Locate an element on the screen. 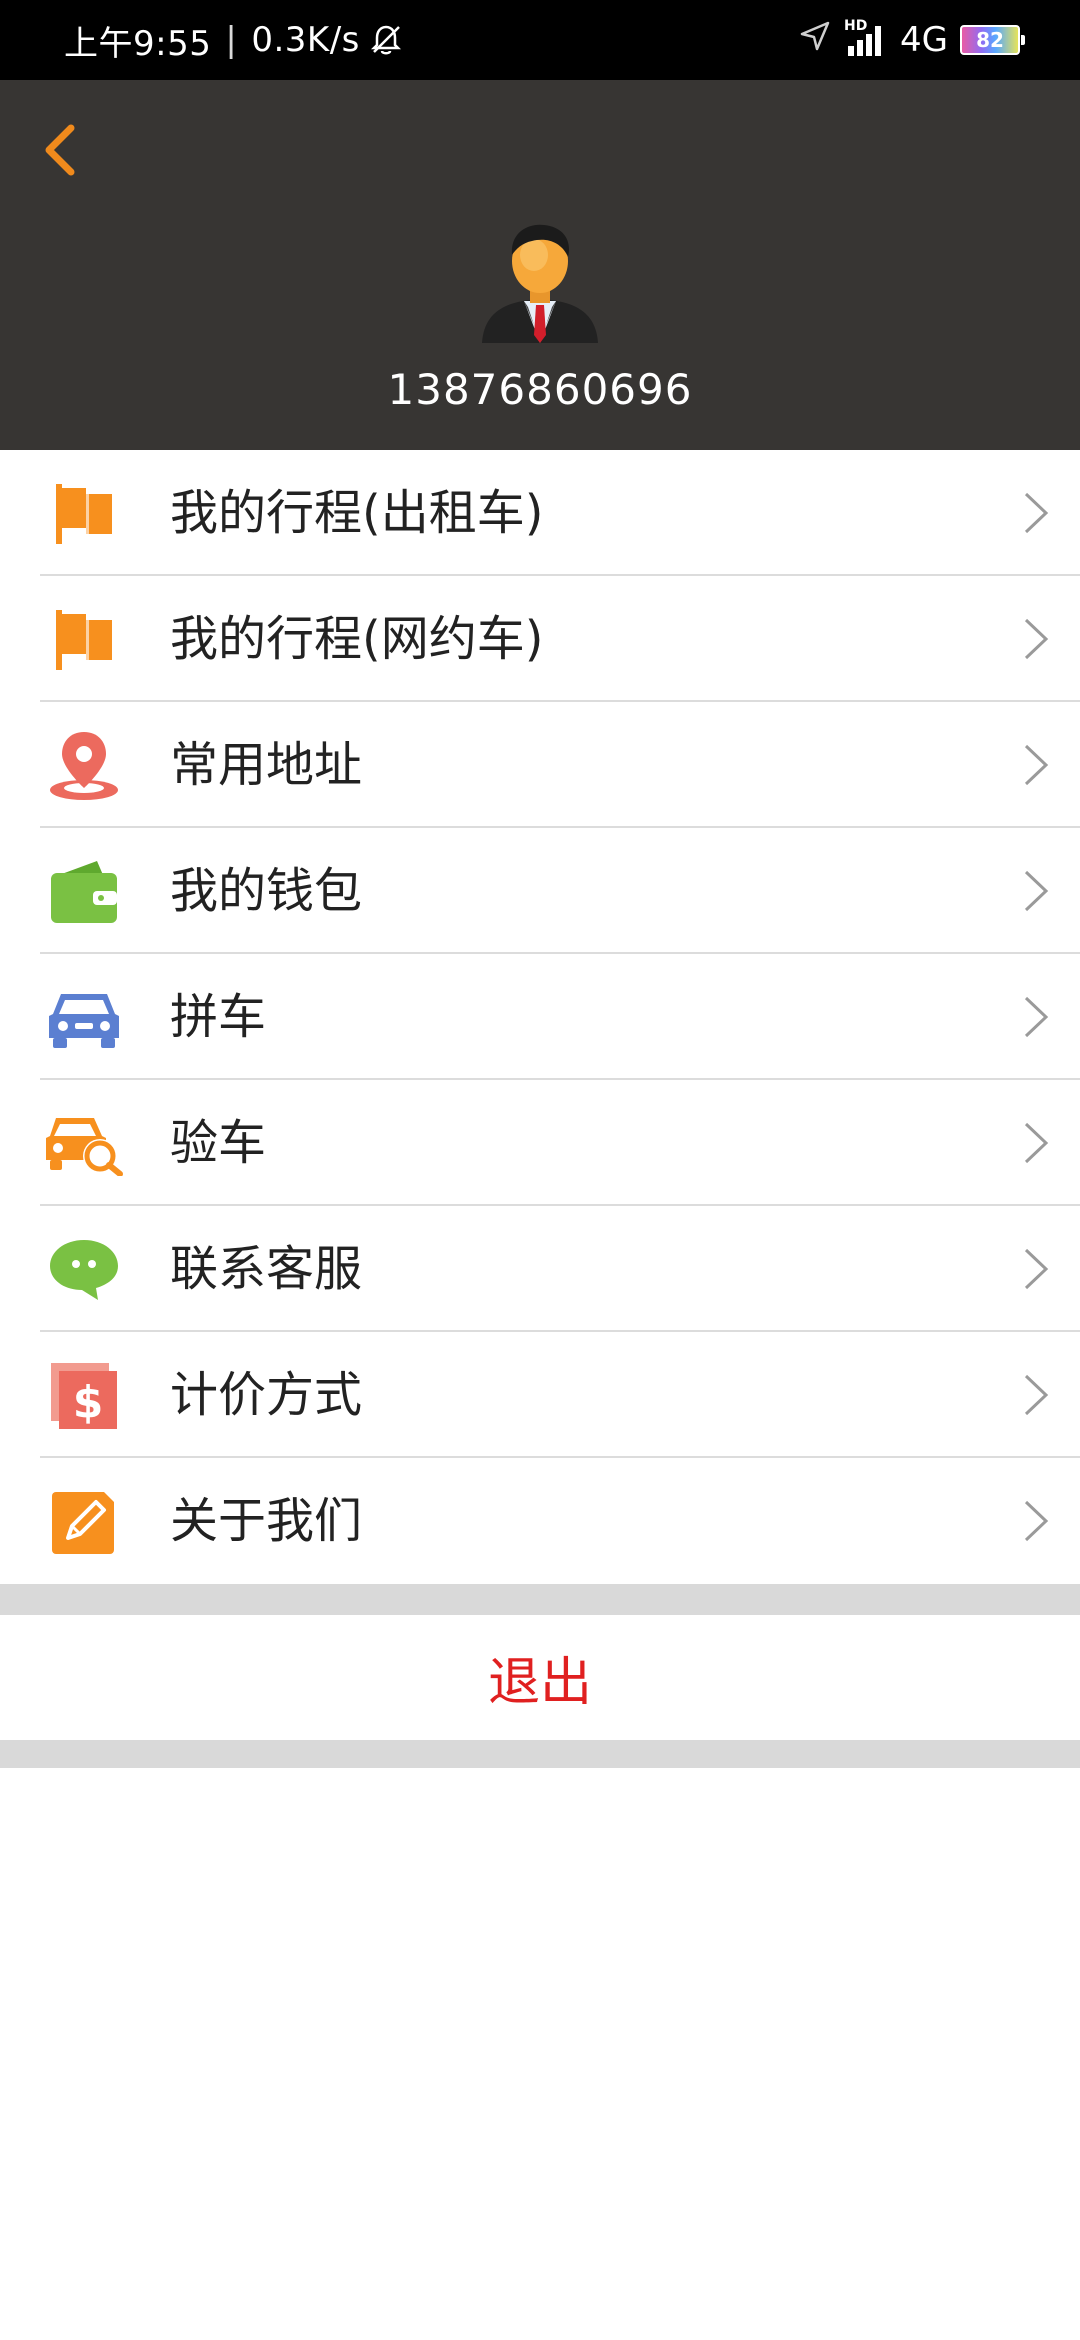 The image size is (1080, 2340). network-speed: 0.3K/s is located at coordinates (305, 40).